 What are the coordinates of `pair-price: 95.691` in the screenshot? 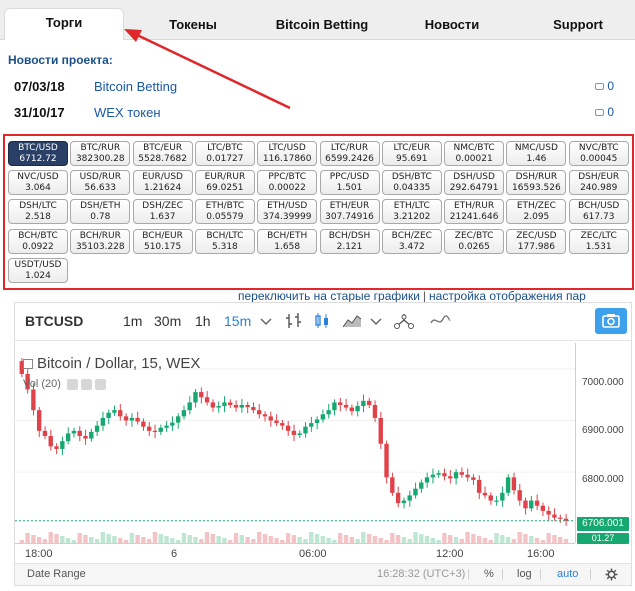 It's located at (412, 159).